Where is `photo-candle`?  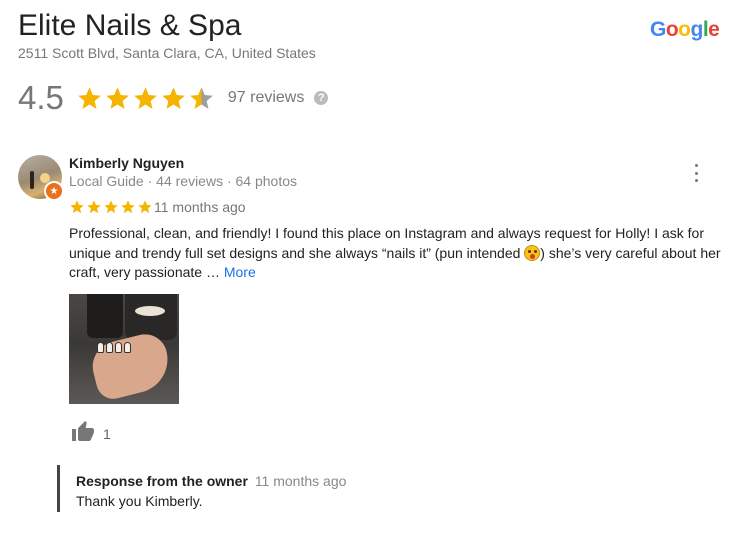 photo-candle is located at coordinates (151, 317).